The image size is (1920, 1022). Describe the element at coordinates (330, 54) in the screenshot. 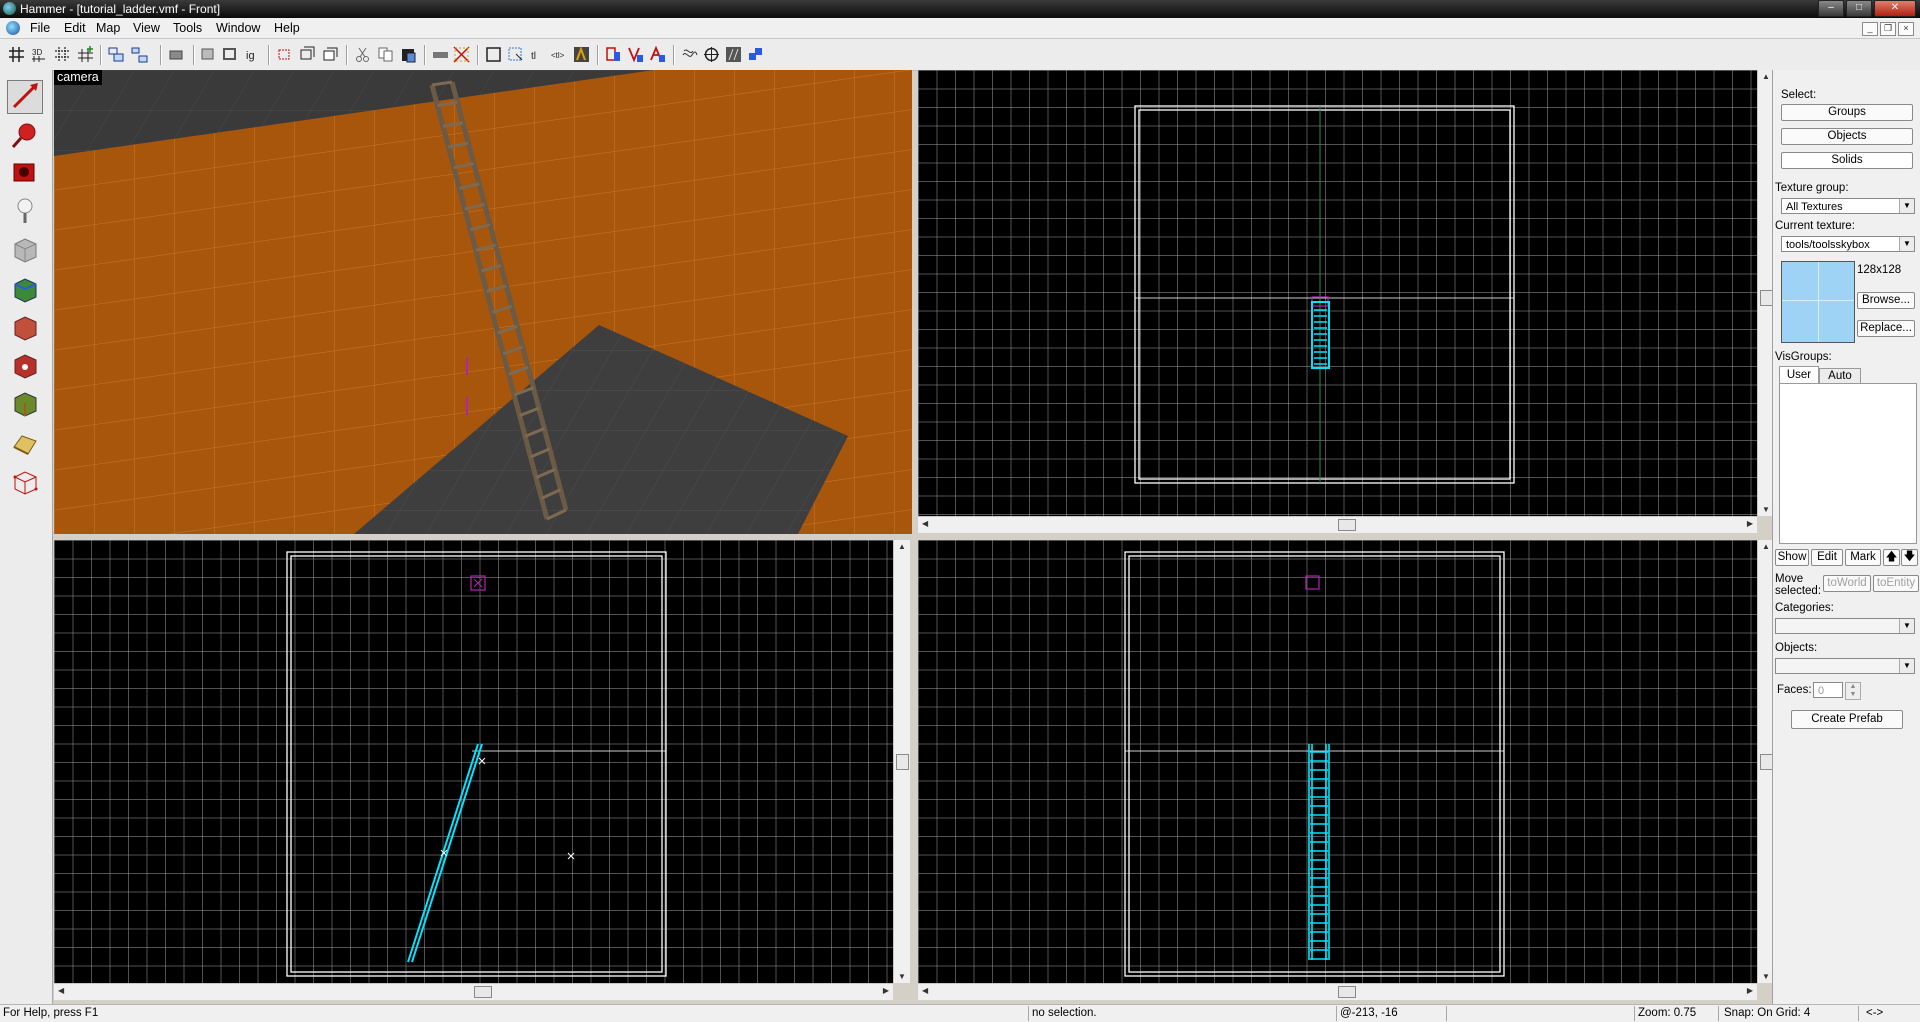

I see `cordon-box-icon` at that location.